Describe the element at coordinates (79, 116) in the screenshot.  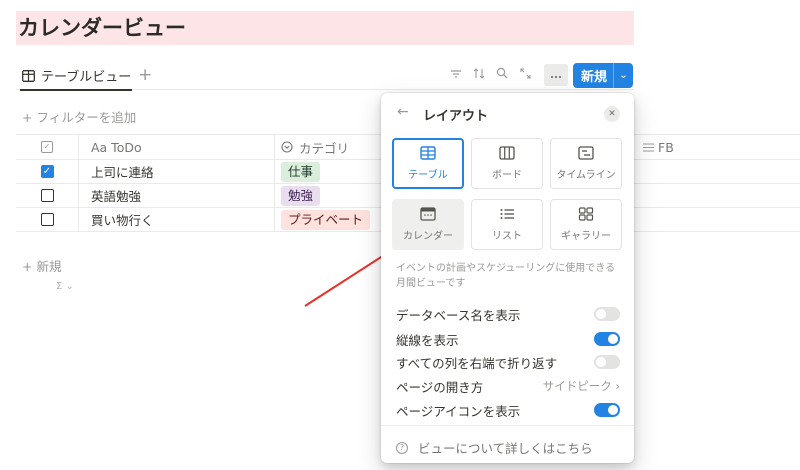
I see `add-filter-button: + フィルターを追加` at that location.